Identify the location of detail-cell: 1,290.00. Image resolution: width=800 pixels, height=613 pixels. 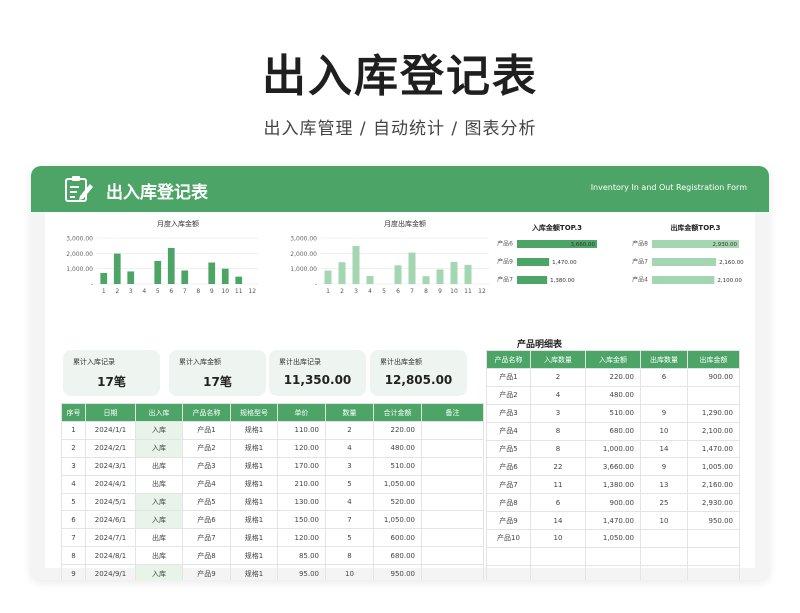
(713, 413).